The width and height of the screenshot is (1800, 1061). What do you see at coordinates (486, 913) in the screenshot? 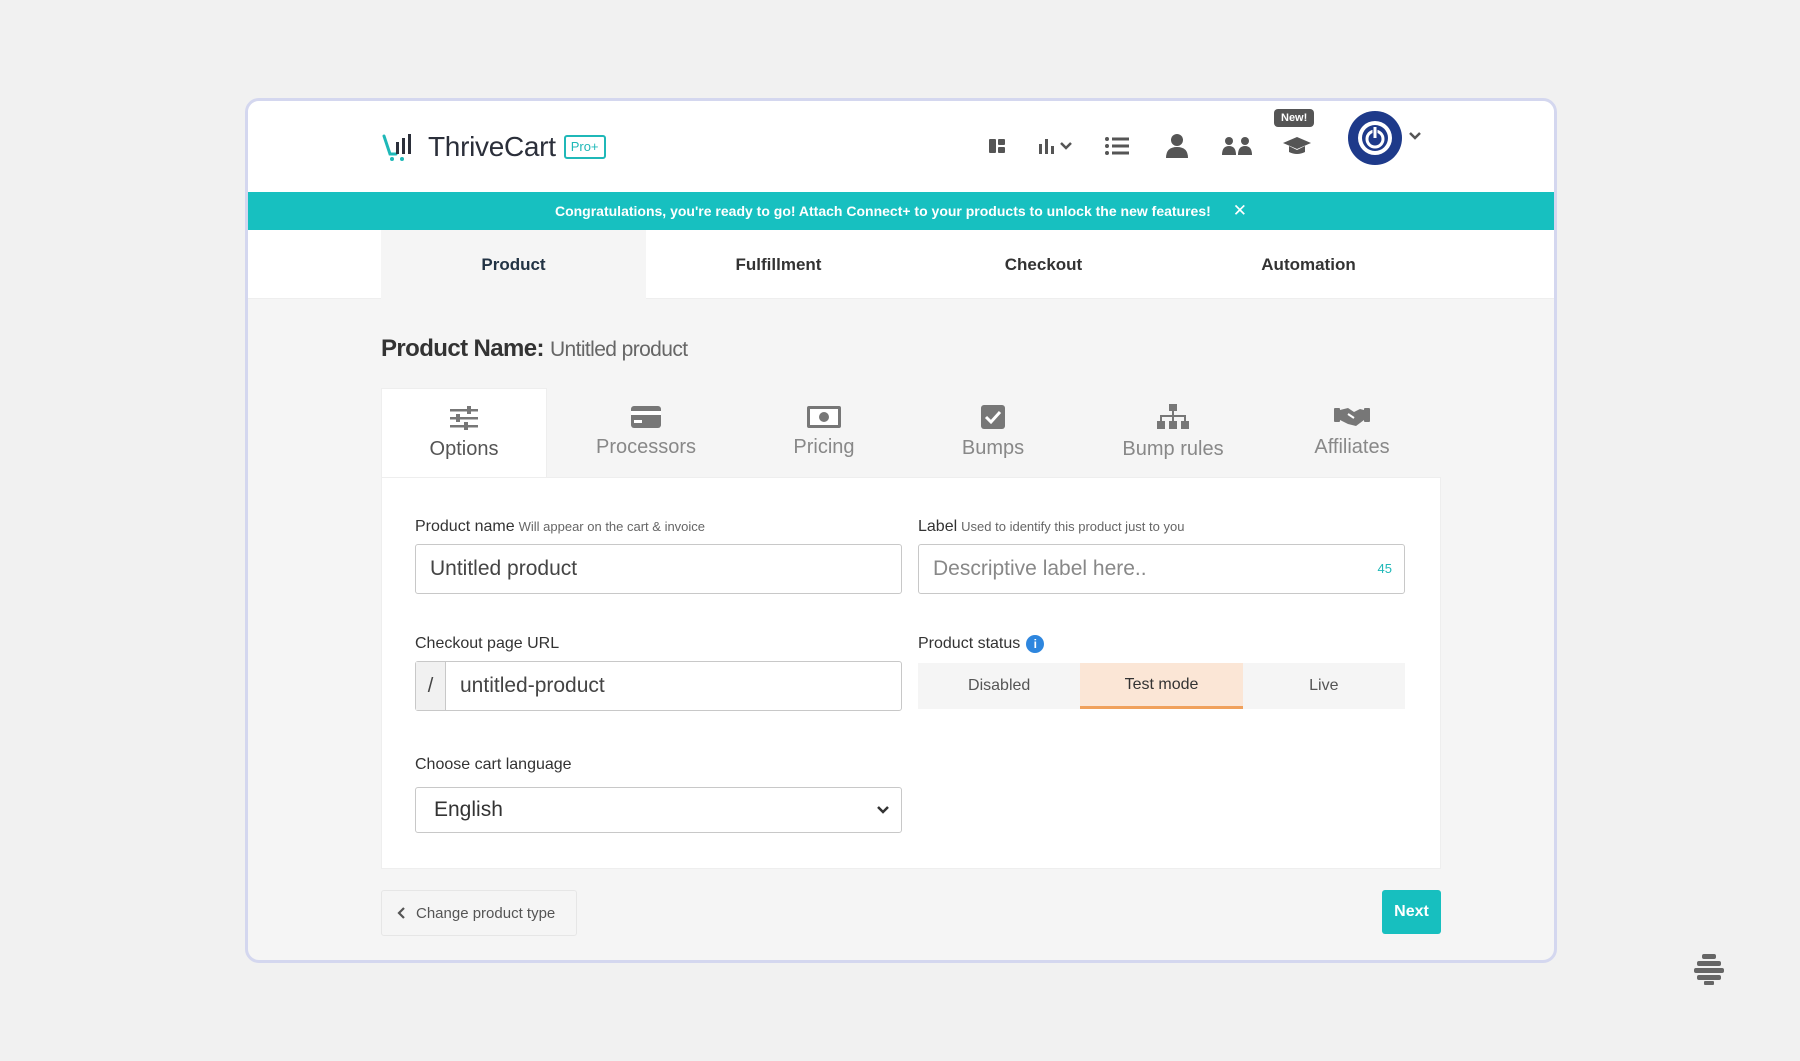
I see `change-product-type-label: Change product type` at bounding box center [486, 913].